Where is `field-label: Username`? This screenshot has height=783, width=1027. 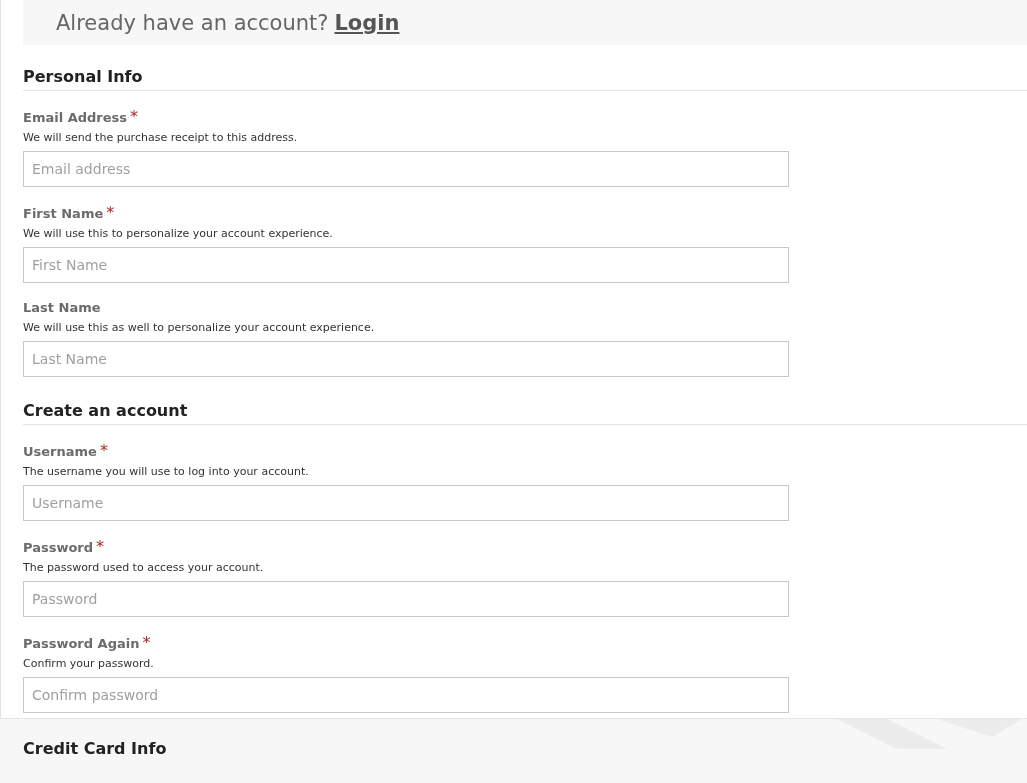 field-label: Username is located at coordinates (60, 451).